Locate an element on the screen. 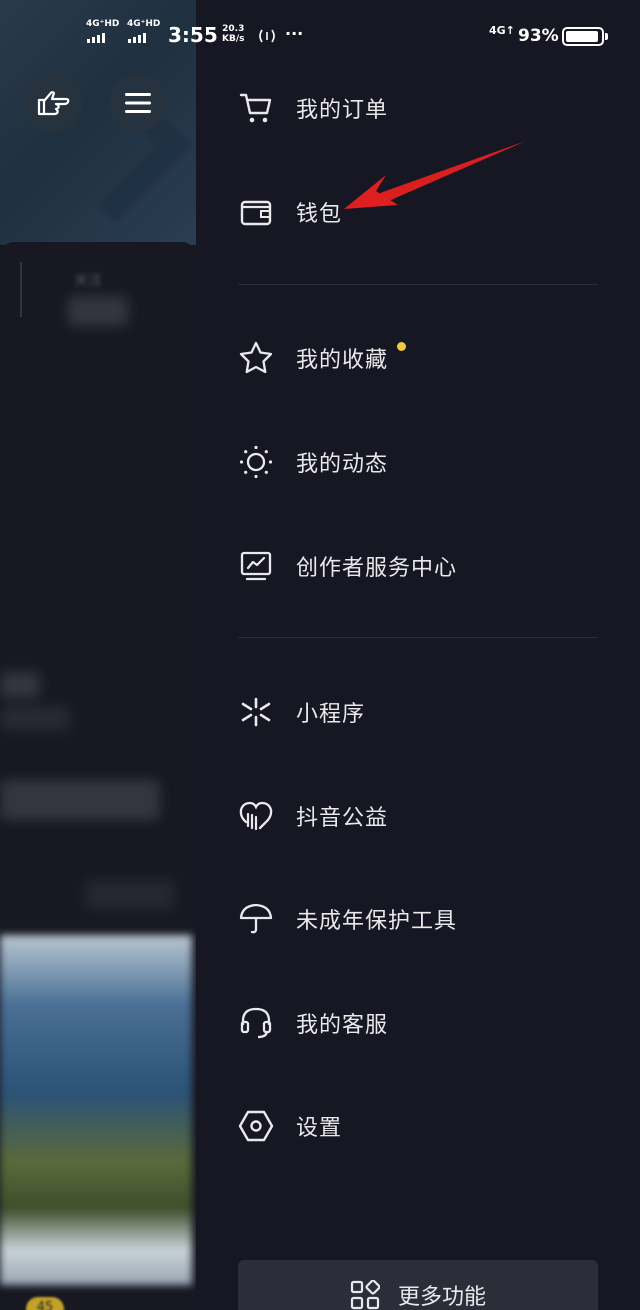 Image resolution: width=640 pixels, height=1310 pixels. blurred-video-thumbnail is located at coordinates (96, 1110).